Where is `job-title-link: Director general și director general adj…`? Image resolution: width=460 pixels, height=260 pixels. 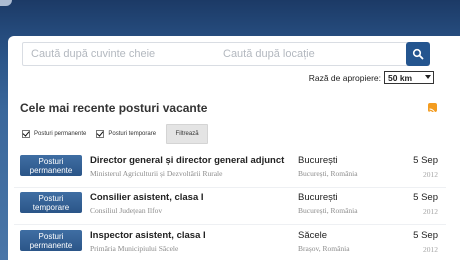 job-title-link: Director general și director general adj… is located at coordinates (187, 160).